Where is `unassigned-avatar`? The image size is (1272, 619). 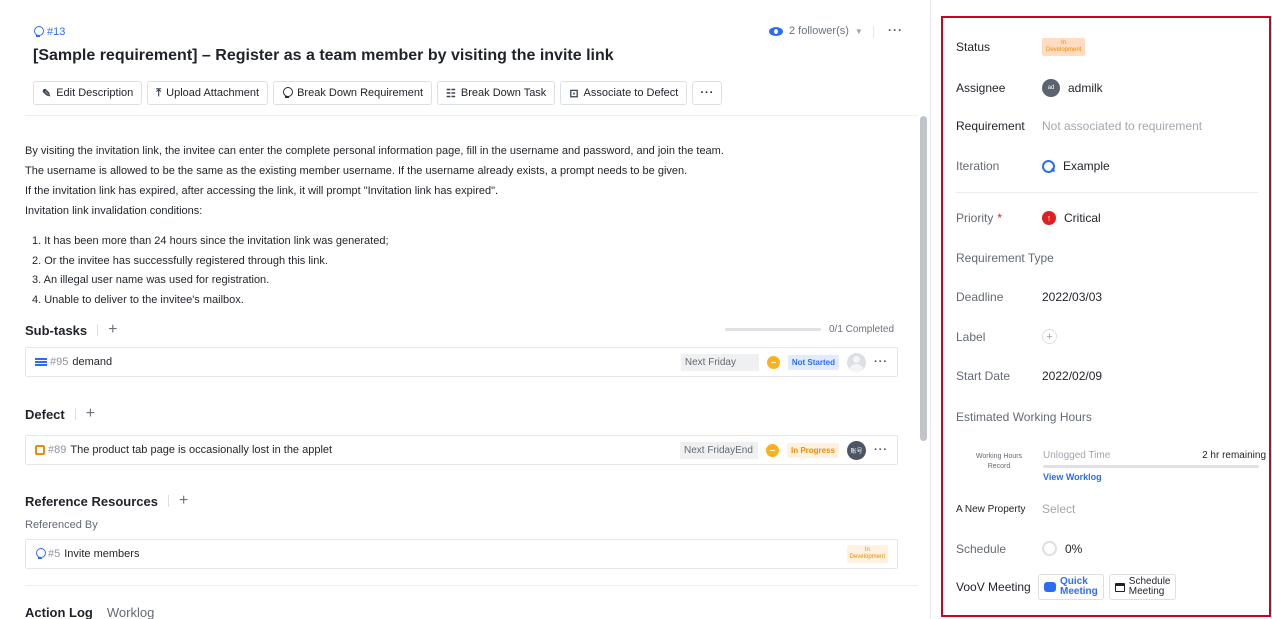 unassigned-avatar is located at coordinates (856, 362).